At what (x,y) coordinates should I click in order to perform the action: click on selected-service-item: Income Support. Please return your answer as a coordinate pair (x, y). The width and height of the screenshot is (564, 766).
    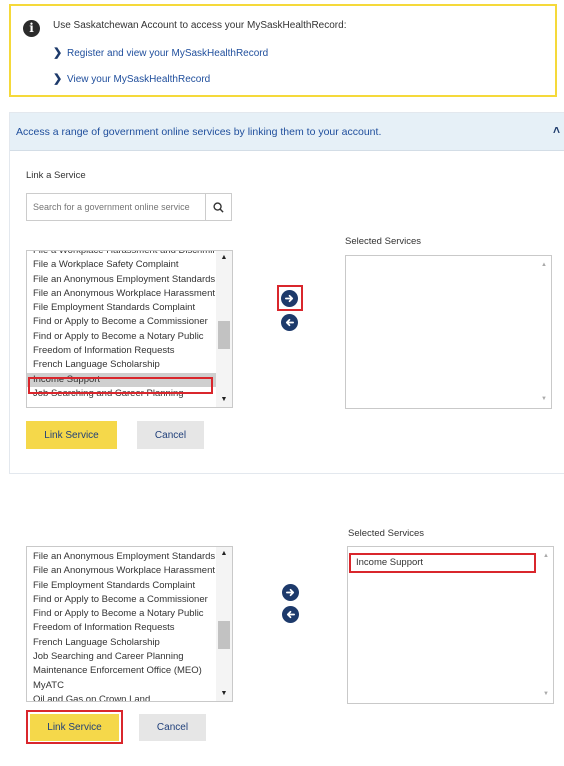
    Looking at the image, I should click on (389, 562).